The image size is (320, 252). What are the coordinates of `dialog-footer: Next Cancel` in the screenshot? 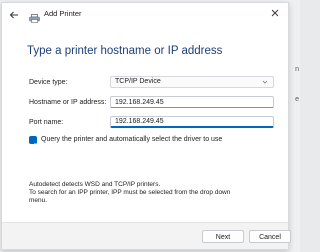 It's located at (146, 235).